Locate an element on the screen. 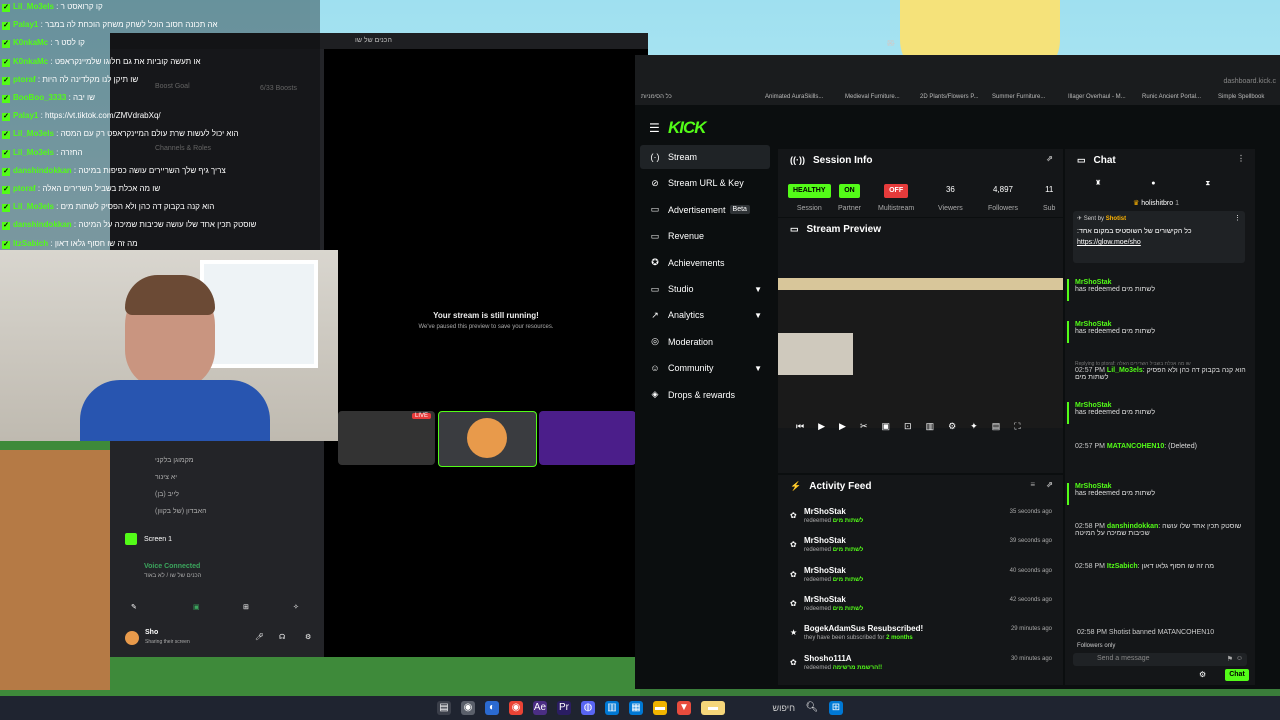  share-screen-icon: ▣ is located at coordinates (196, 607).